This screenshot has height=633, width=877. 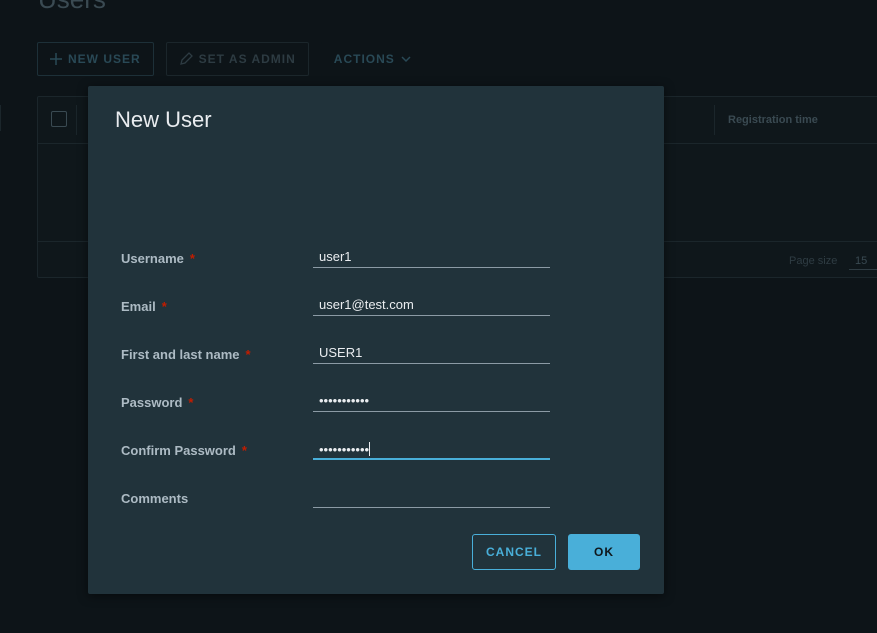 I want to click on pencil-icon, so click(x=186, y=58).